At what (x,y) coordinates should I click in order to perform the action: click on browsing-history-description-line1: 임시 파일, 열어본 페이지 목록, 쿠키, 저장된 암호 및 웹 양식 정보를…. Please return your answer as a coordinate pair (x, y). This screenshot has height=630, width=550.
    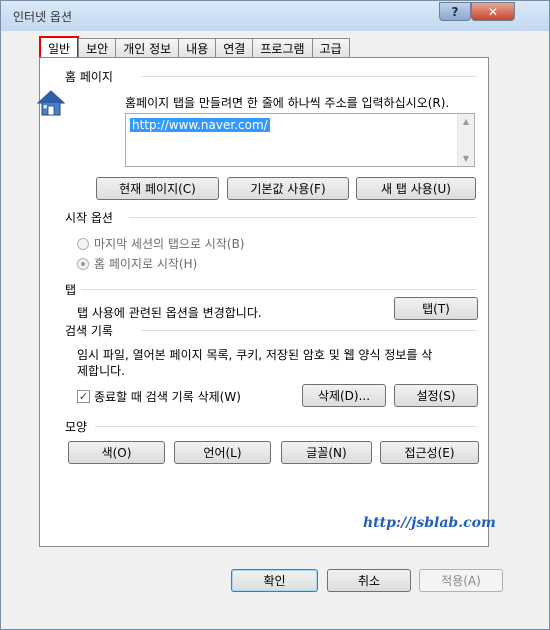
    Looking at the image, I should click on (255, 355).